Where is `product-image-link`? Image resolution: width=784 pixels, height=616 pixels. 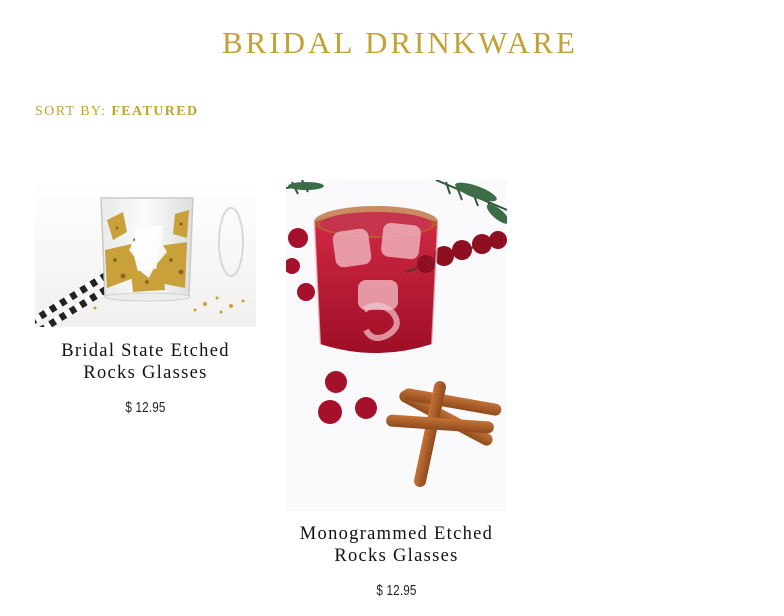 product-image-link is located at coordinates (145, 253).